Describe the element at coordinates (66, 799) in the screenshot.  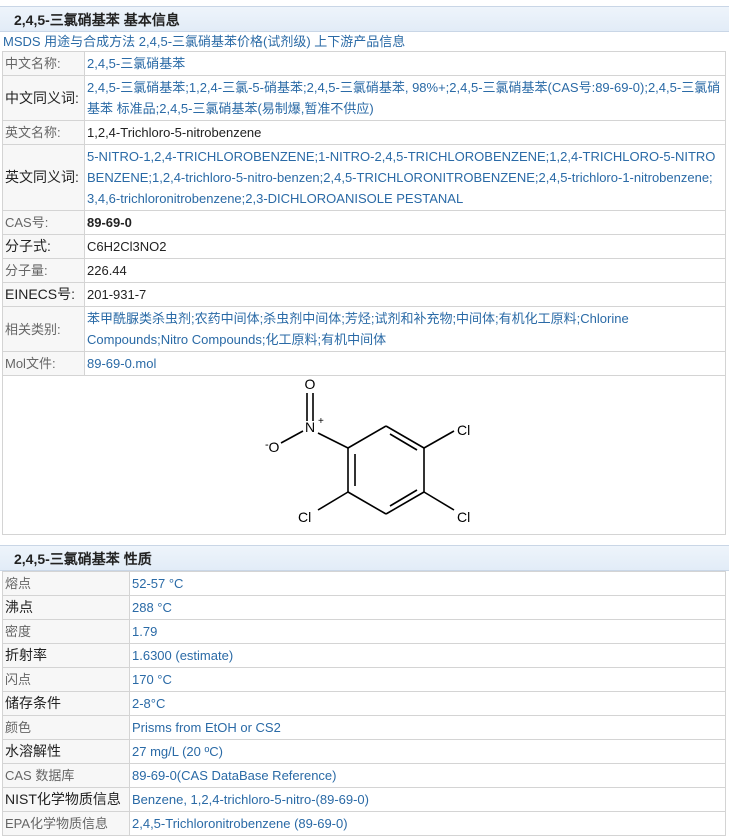
I see `row-label: NIST化学物质信息` at that location.